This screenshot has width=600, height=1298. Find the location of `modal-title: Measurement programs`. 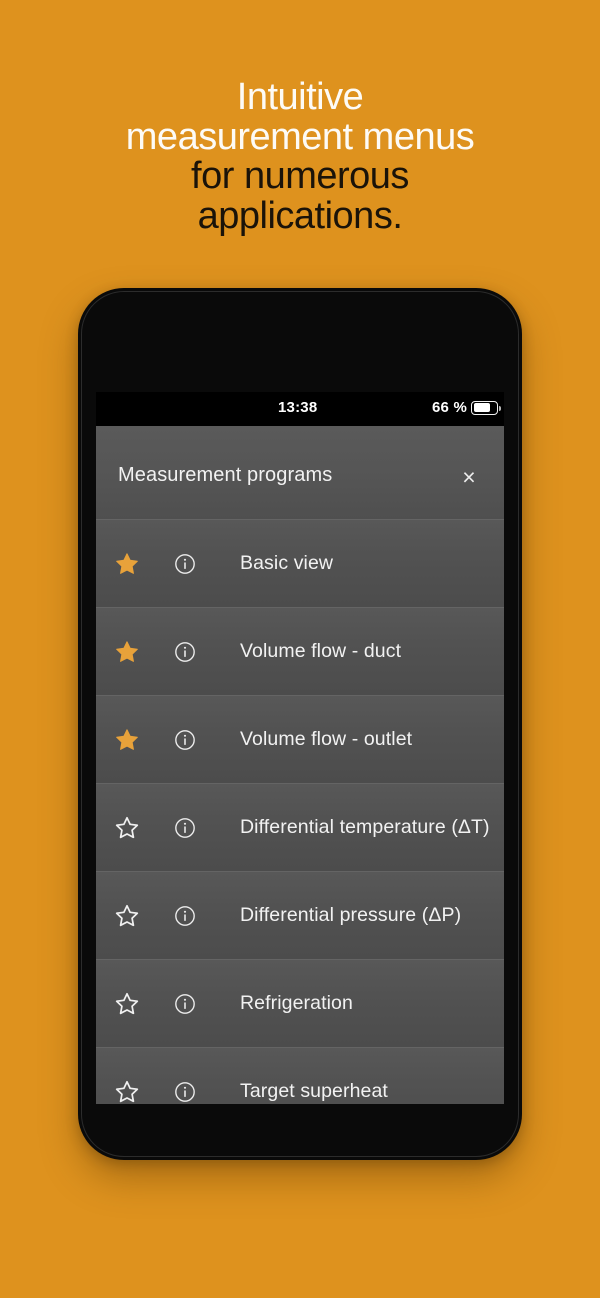

modal-title: Measurement programs is located at coordinates (225, 475).